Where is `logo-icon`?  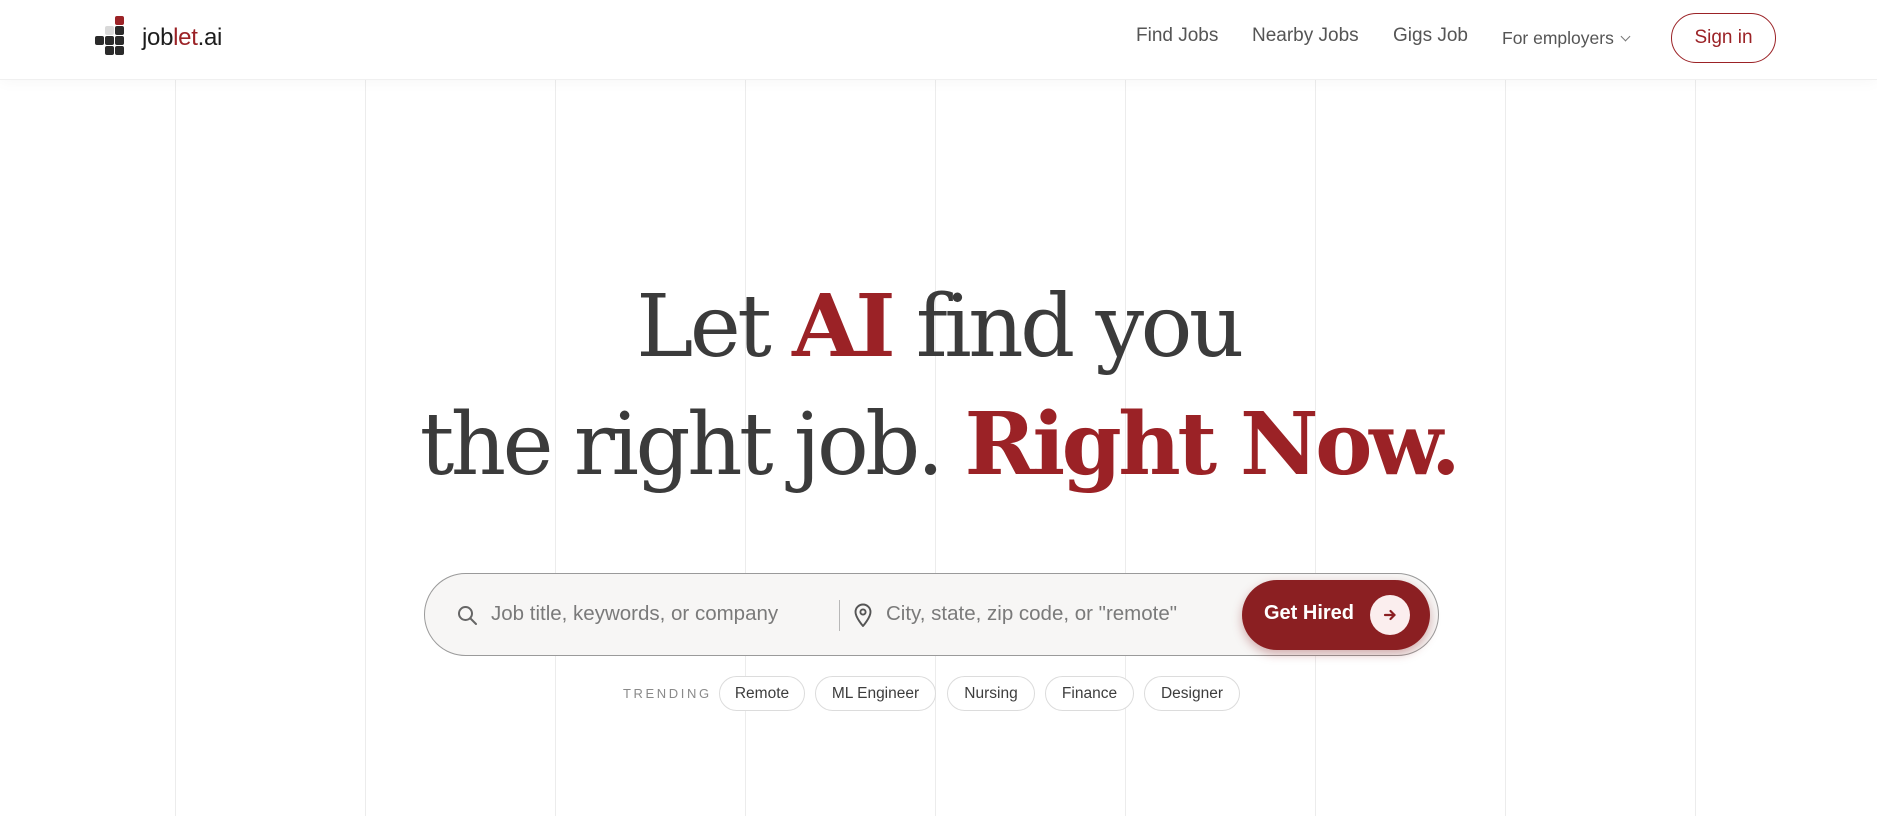
logo-icon is located at coordinates (111, 38).